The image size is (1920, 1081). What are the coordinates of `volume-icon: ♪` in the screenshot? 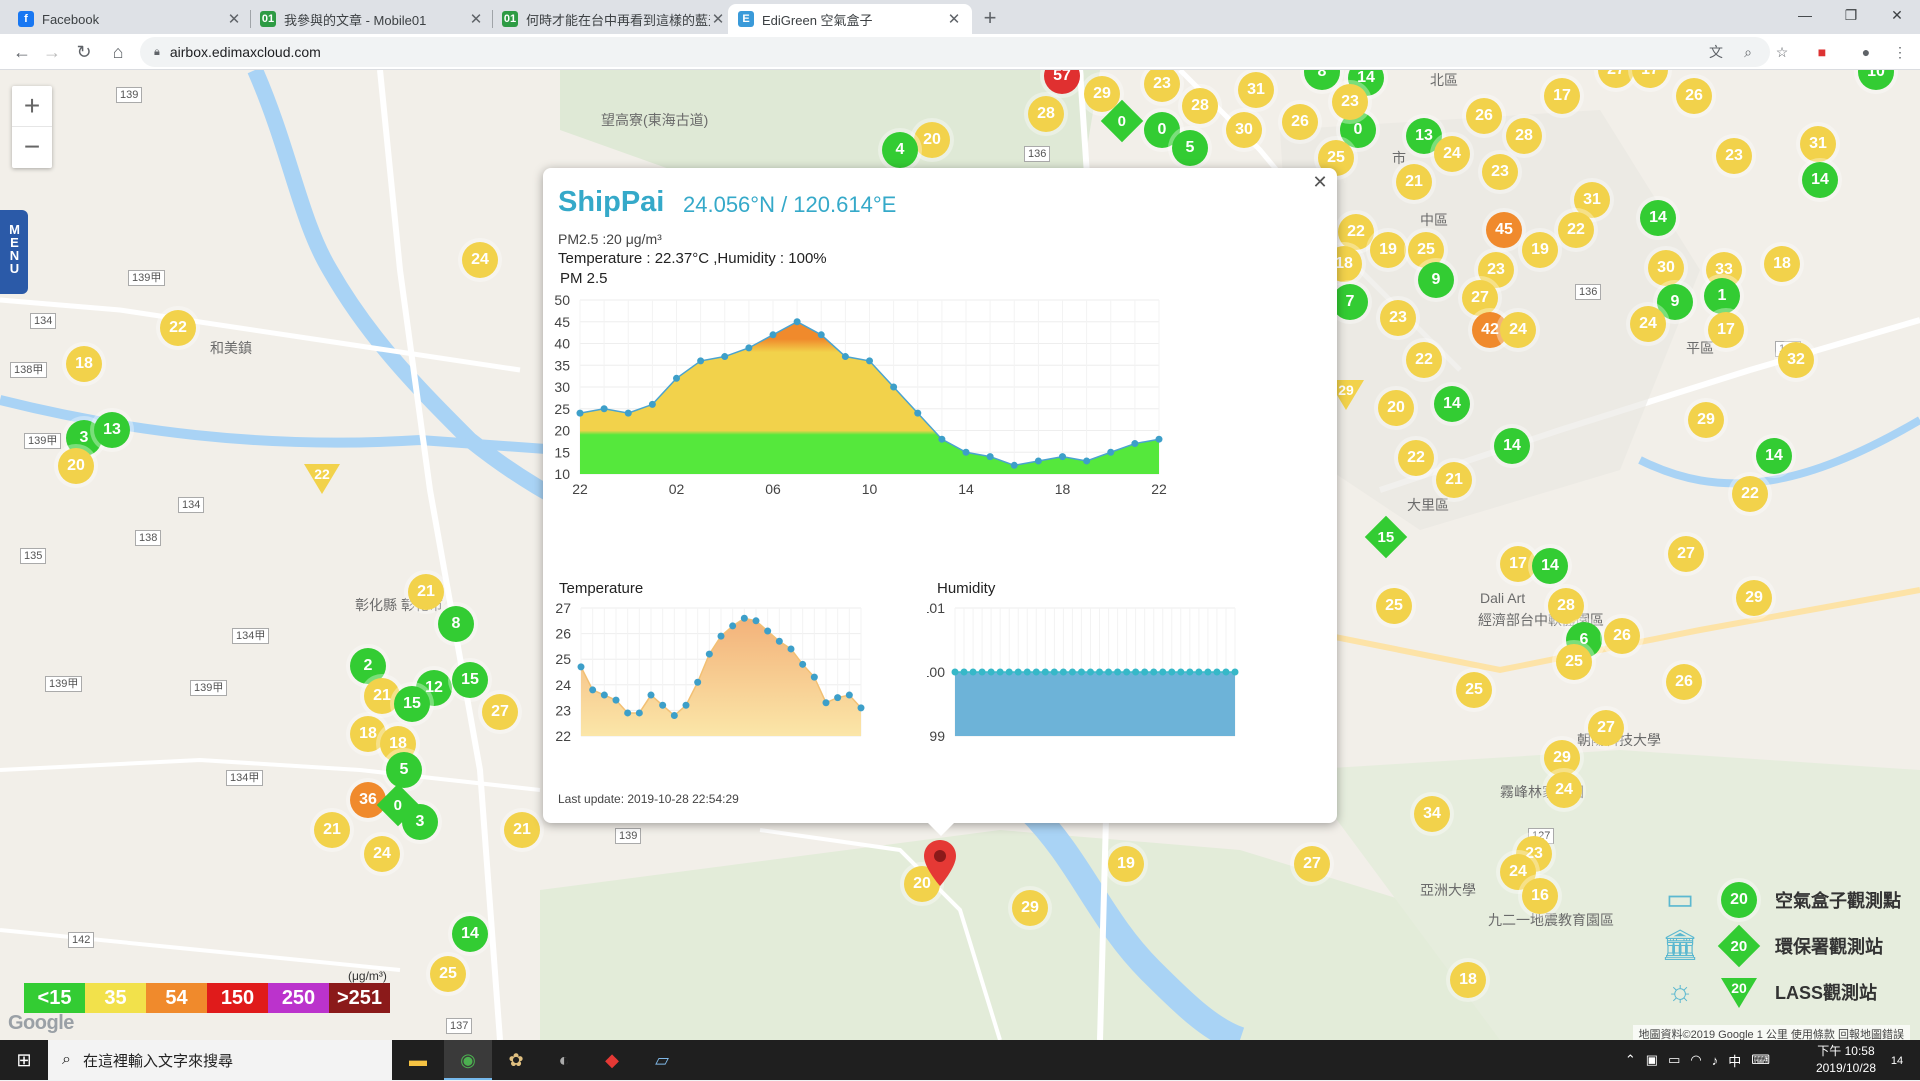 It's located at (1715, 1060).